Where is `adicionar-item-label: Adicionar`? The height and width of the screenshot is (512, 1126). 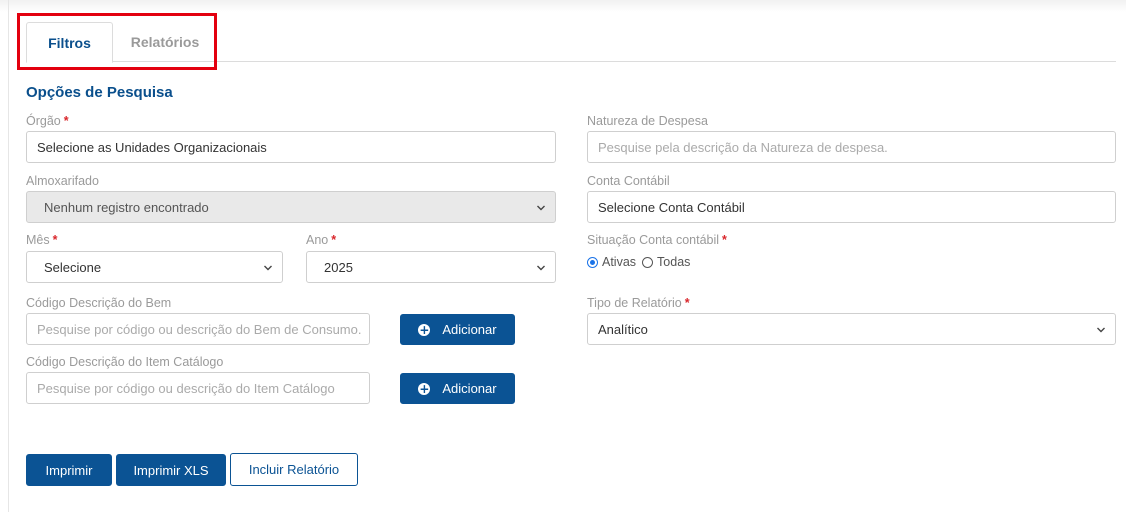 adicionar-item-label: Adicionar is located at coordinates (469, 388).